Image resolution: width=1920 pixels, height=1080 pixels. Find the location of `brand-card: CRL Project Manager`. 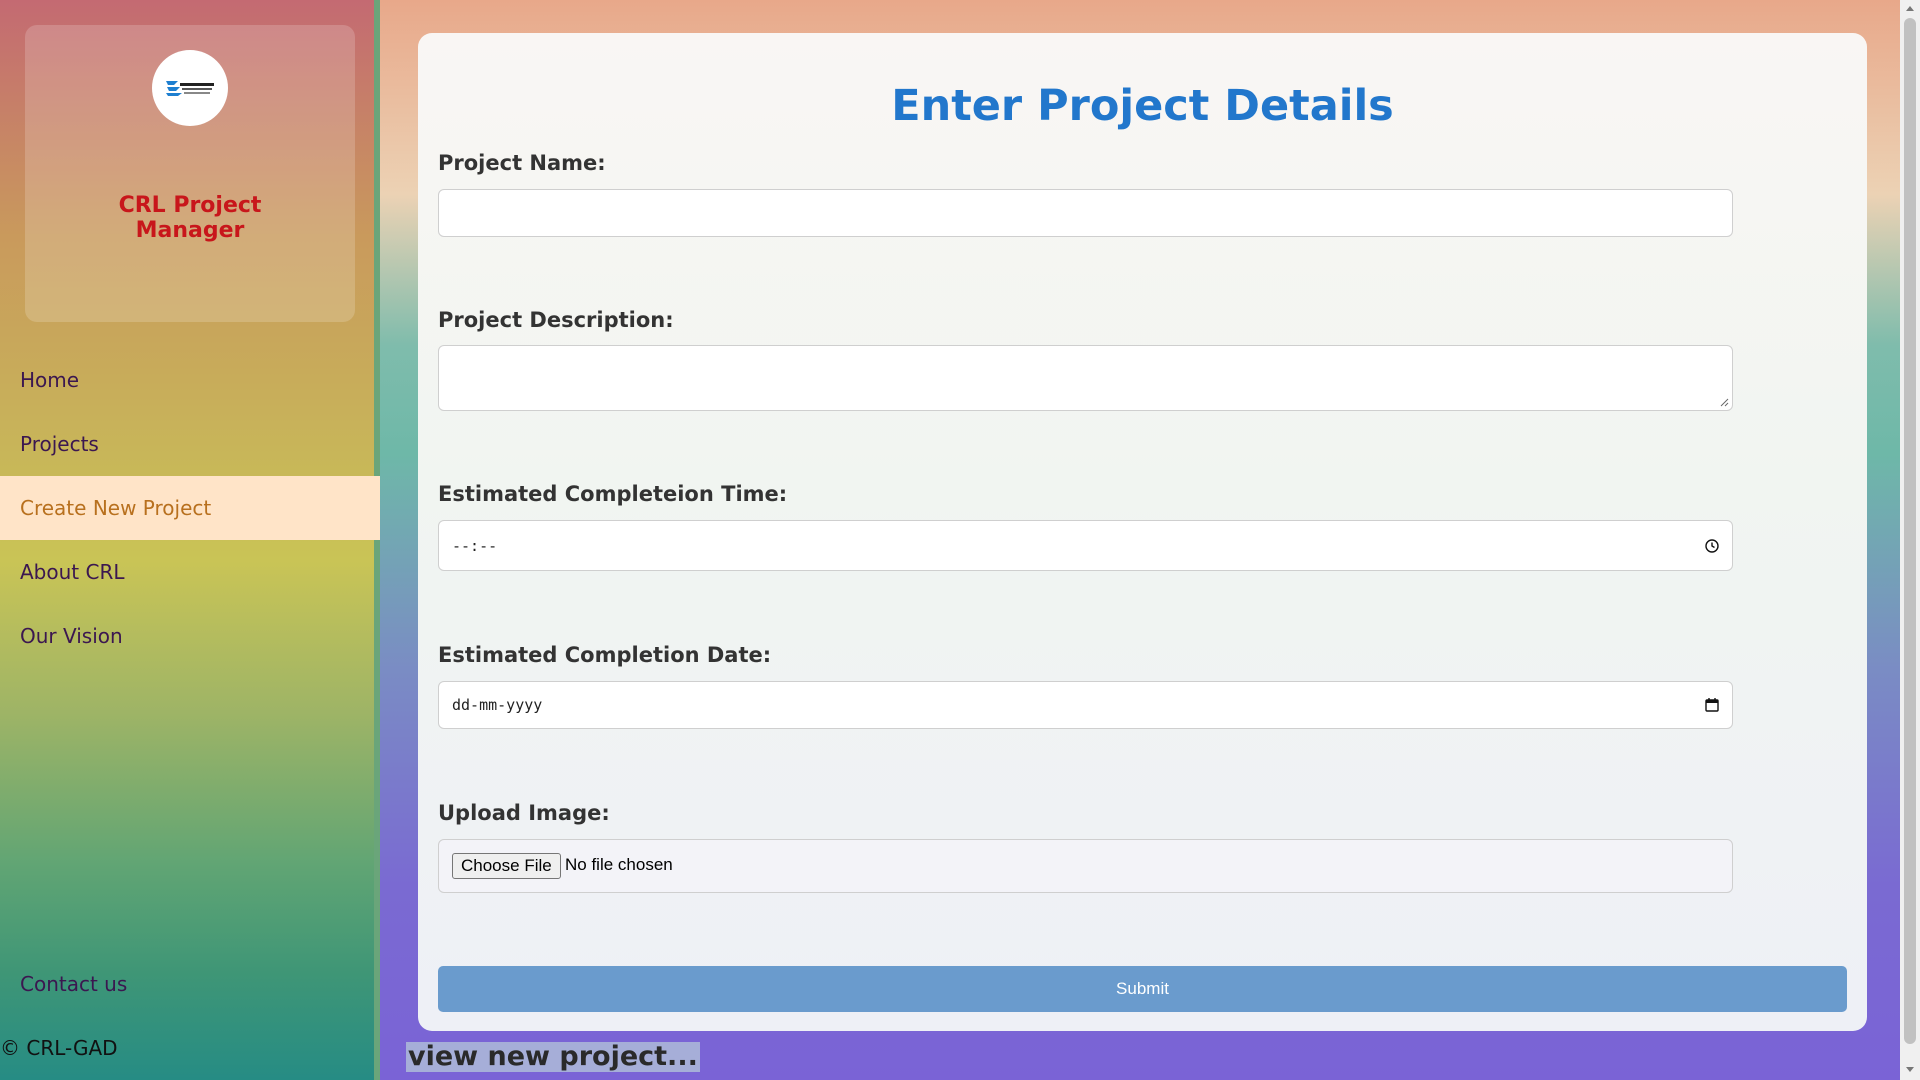

brand-card: CRL Project Manager is located at coordinates (190, 173).